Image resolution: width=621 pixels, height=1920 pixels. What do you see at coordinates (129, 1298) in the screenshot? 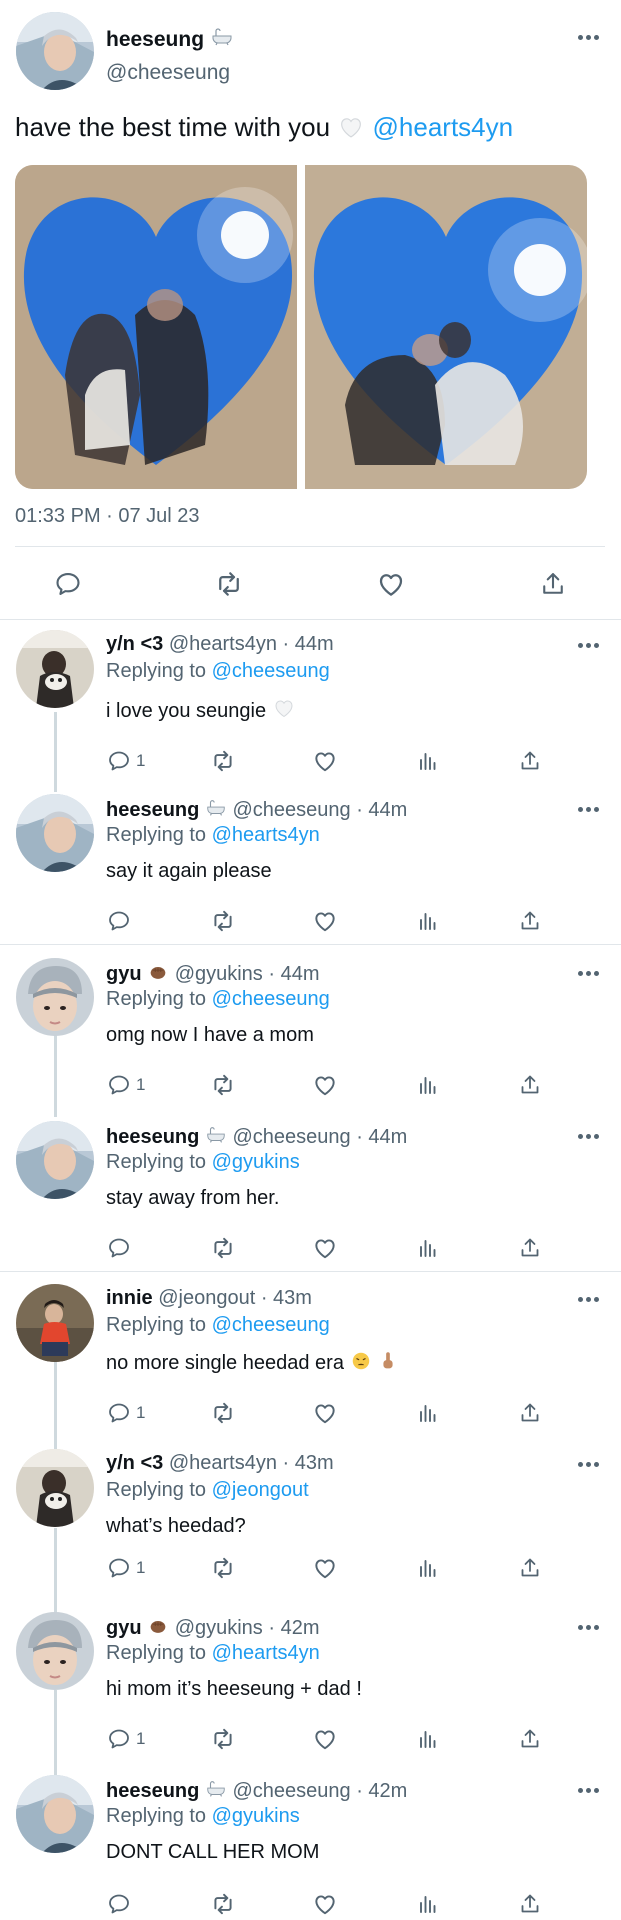
I see `author-name: innie` at bounding box center [129, 1298].